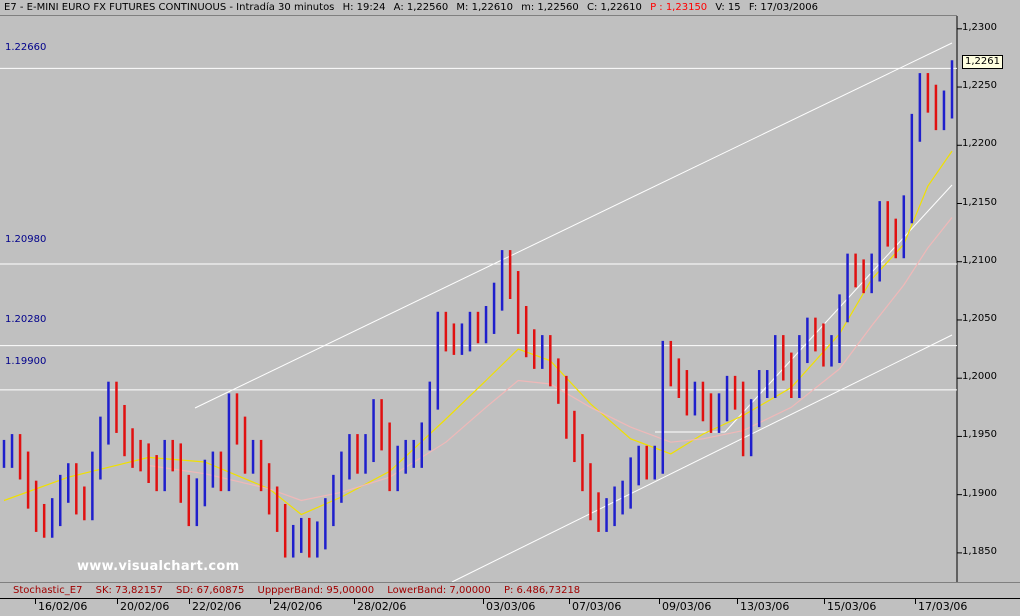 The height and width of the screenshot is (616, 1020). What do you see at coordinates (979, 318) in the screenshot?
I see `y-tick-label: 1,2050` at bounding box center [979, 318].